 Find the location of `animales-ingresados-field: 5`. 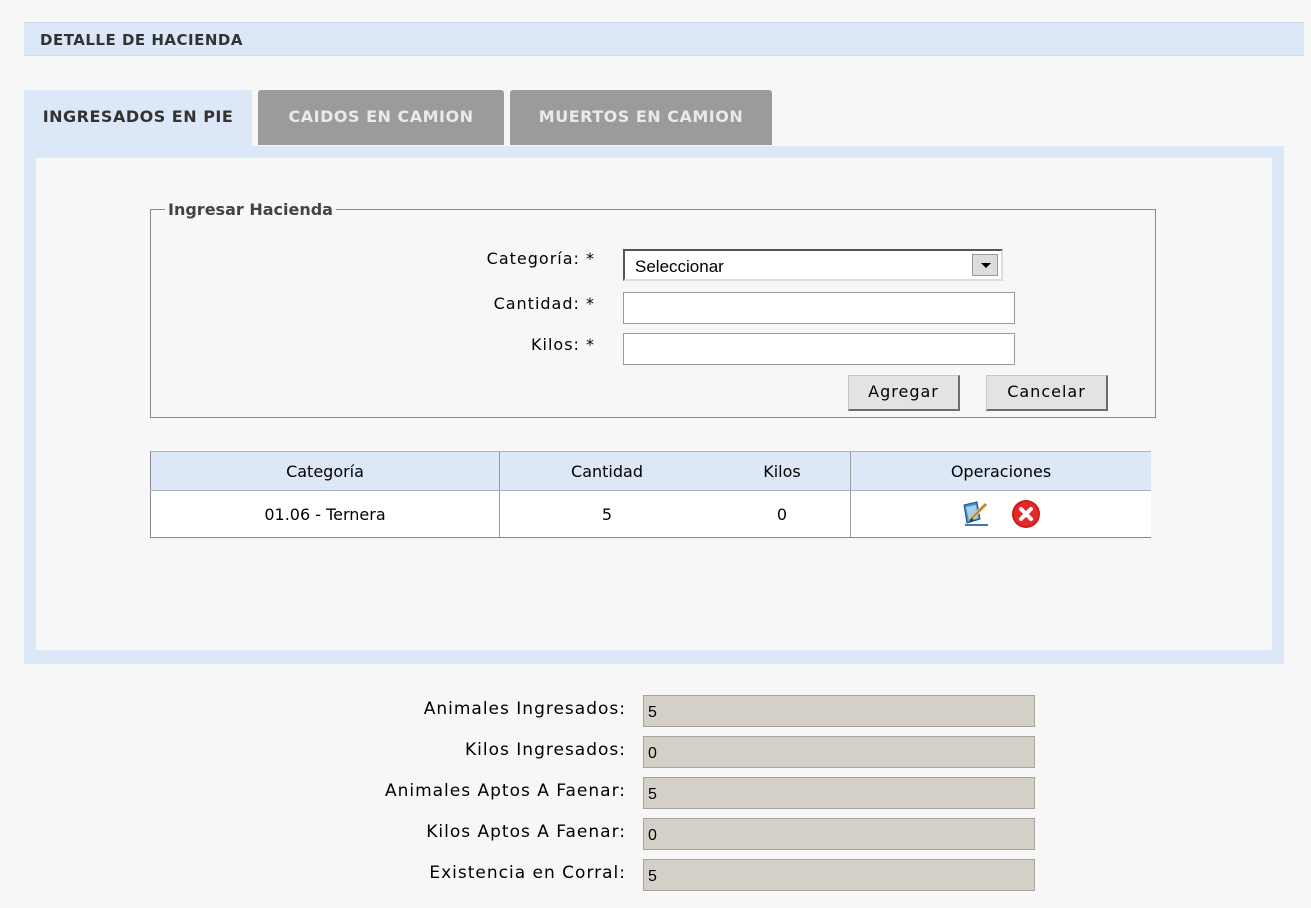

animales-ingresados-field: 5 is located at coordinates (839, 711).